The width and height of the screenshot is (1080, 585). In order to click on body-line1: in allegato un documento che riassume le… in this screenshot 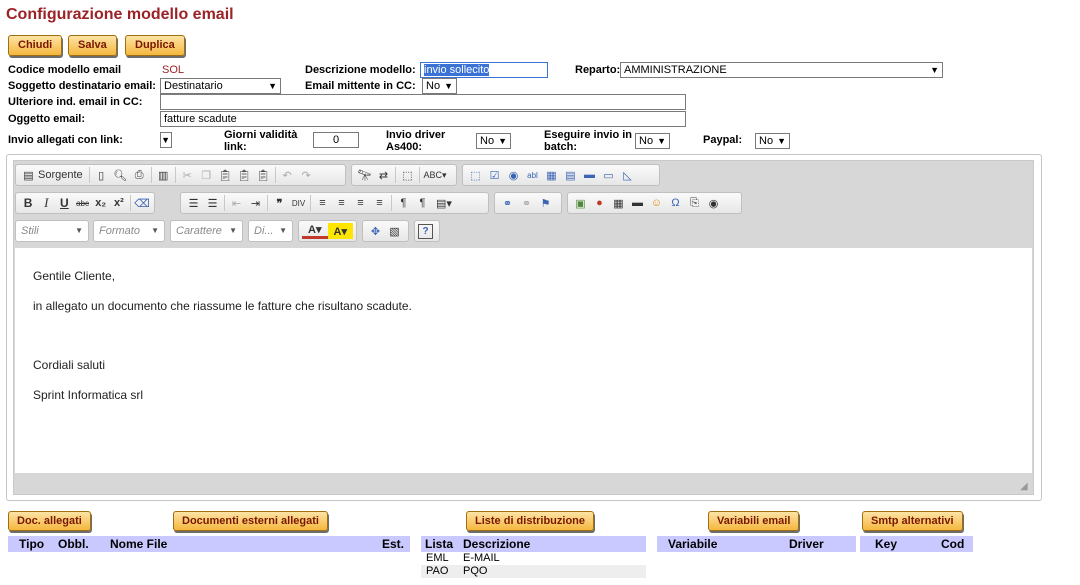, I will do `click(222, 306)`.